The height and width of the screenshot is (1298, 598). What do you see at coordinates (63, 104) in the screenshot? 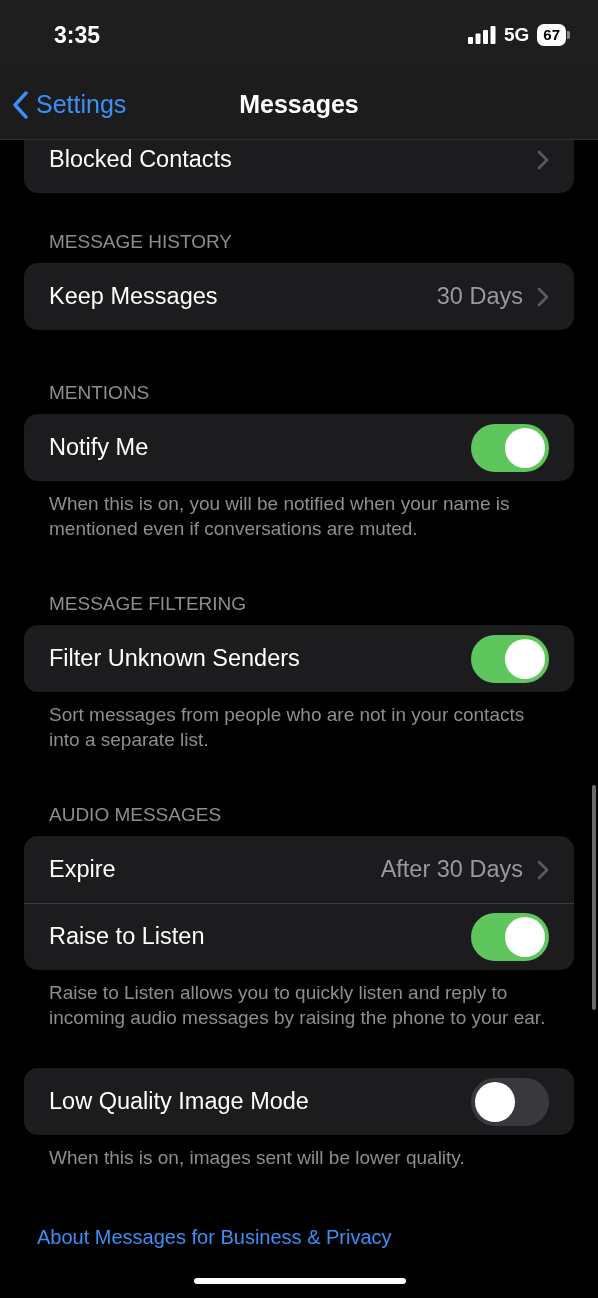
I see `back-button: Settings` at bounding box center [63, 104].